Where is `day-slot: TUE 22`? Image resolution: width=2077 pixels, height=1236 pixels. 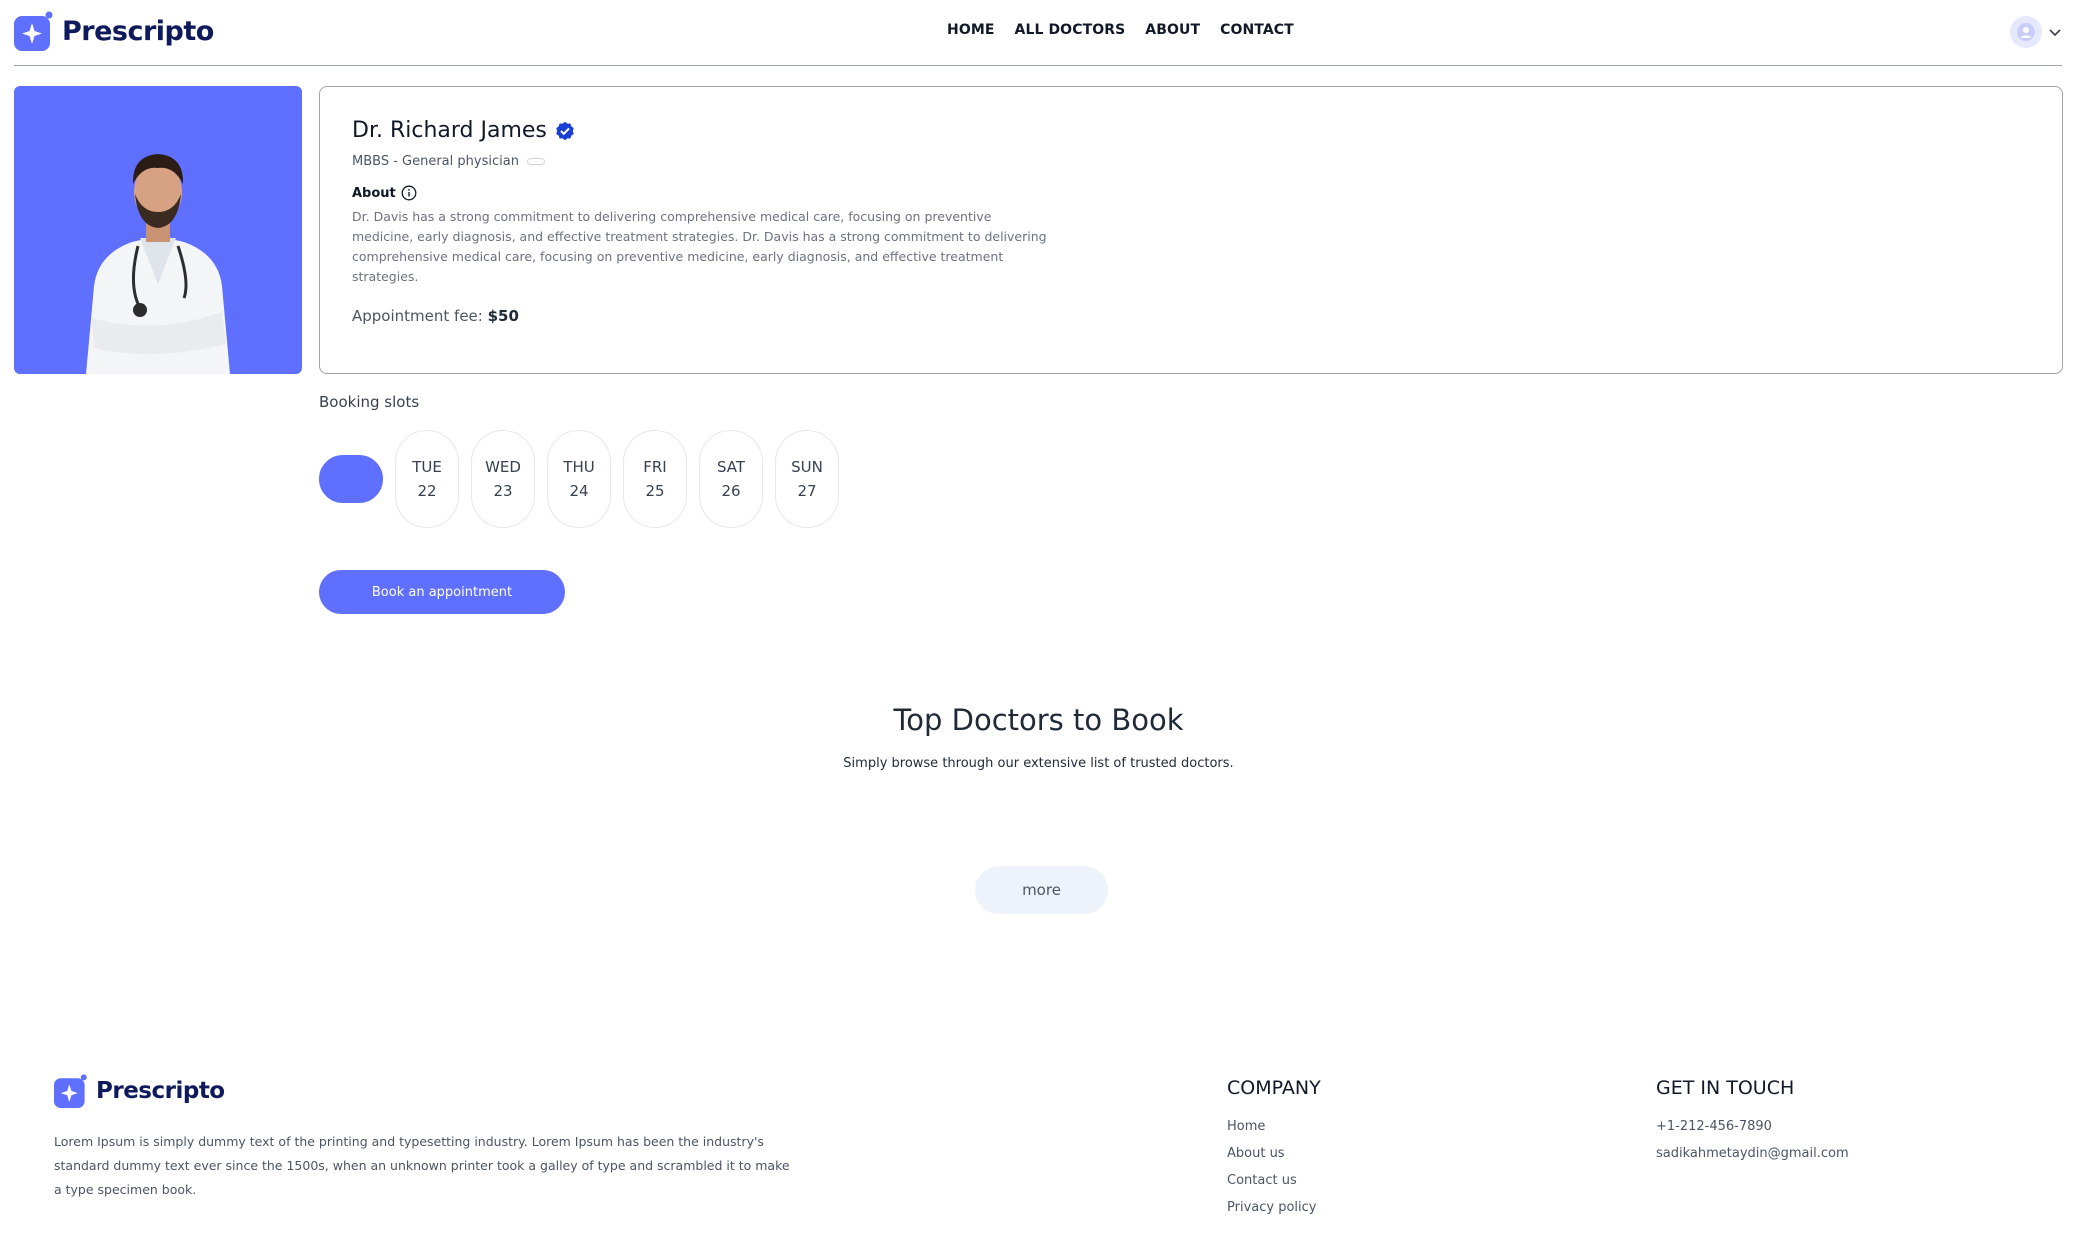 day-slot: TUE 22 is located at coordinates (427, 479).